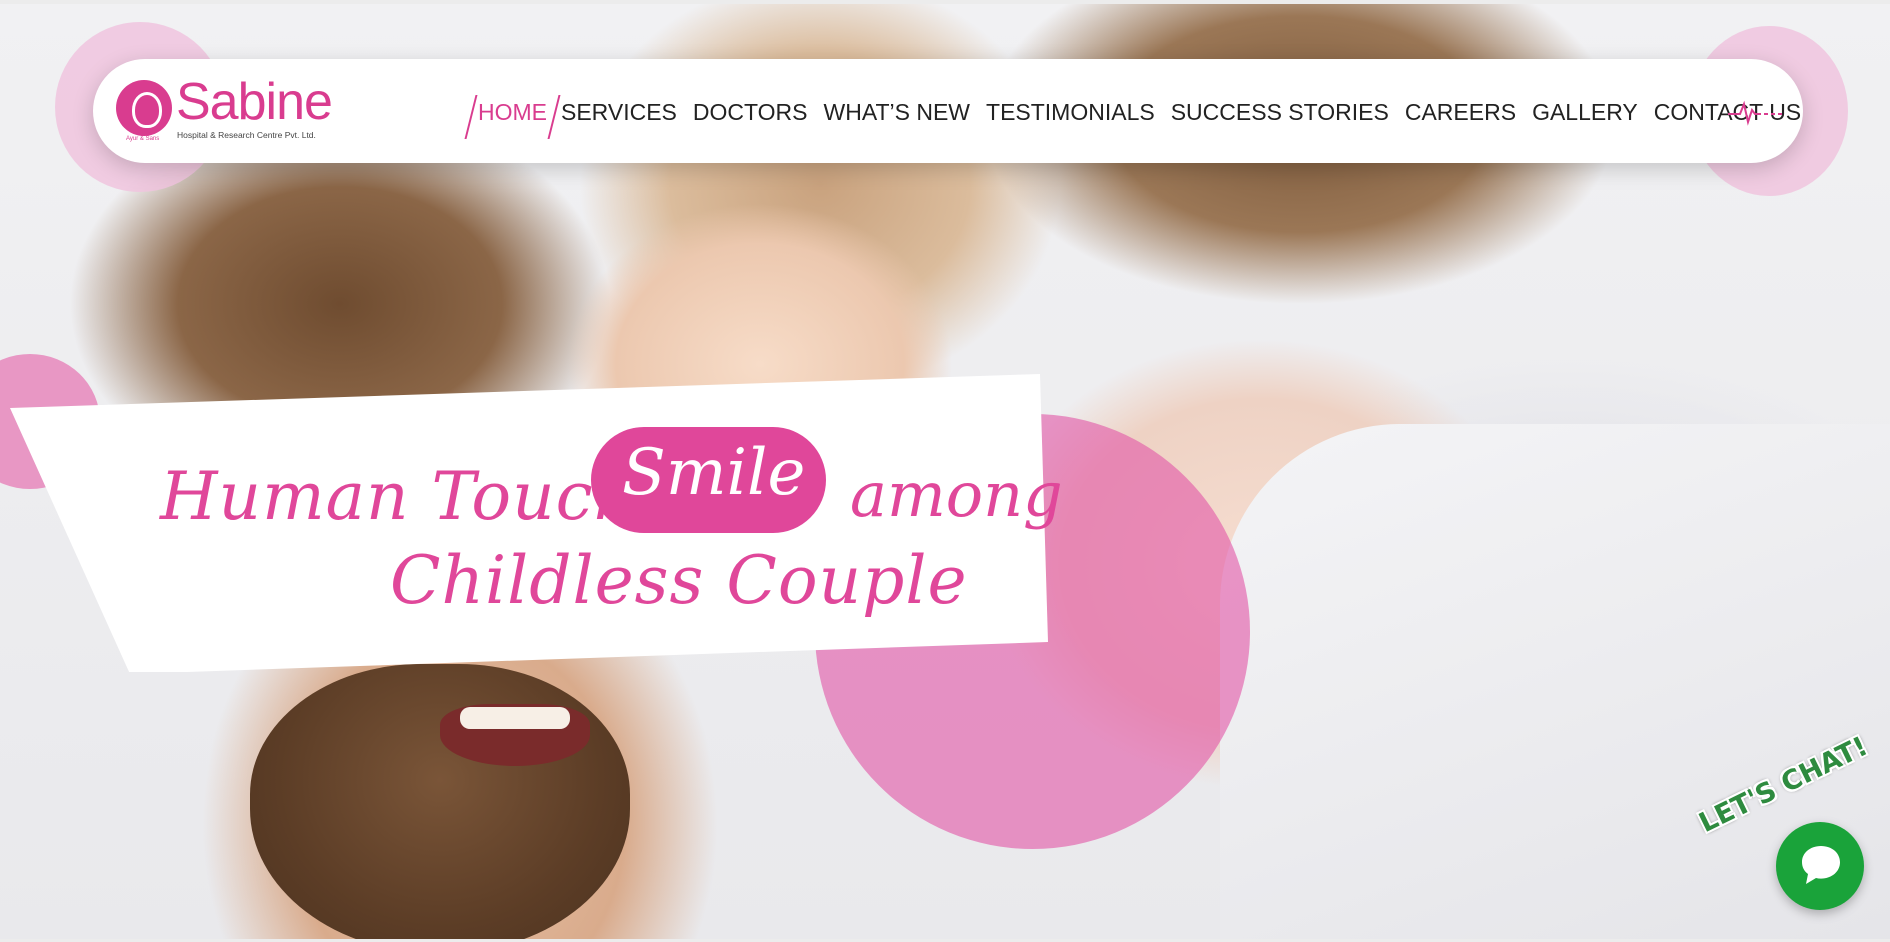 The width and height of the screenshot is (1890, 942). I want to click on heartbeat-icon, so click(1755, 113).